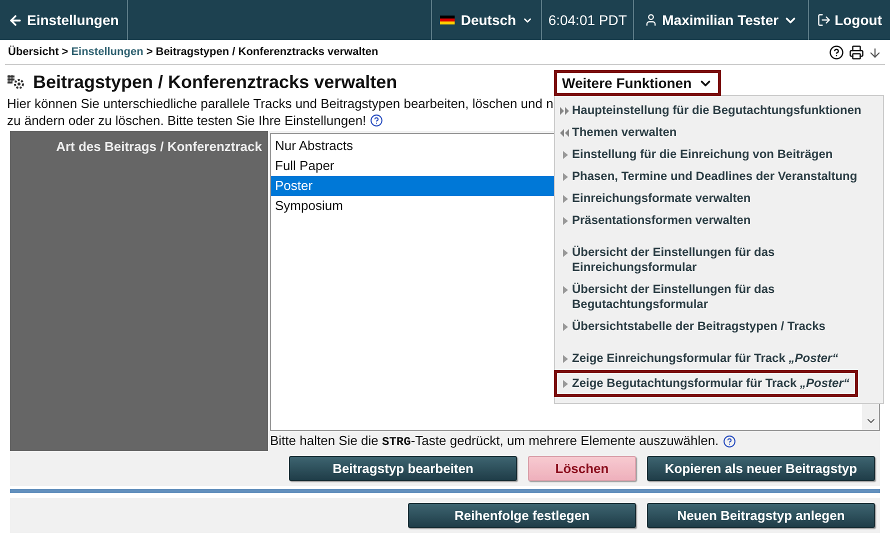  I want to click on hint-text: Bitte halten Sie die STRG-Taste gedrückt, um mehrere Elemente auszuwählen., so click(494, 441).